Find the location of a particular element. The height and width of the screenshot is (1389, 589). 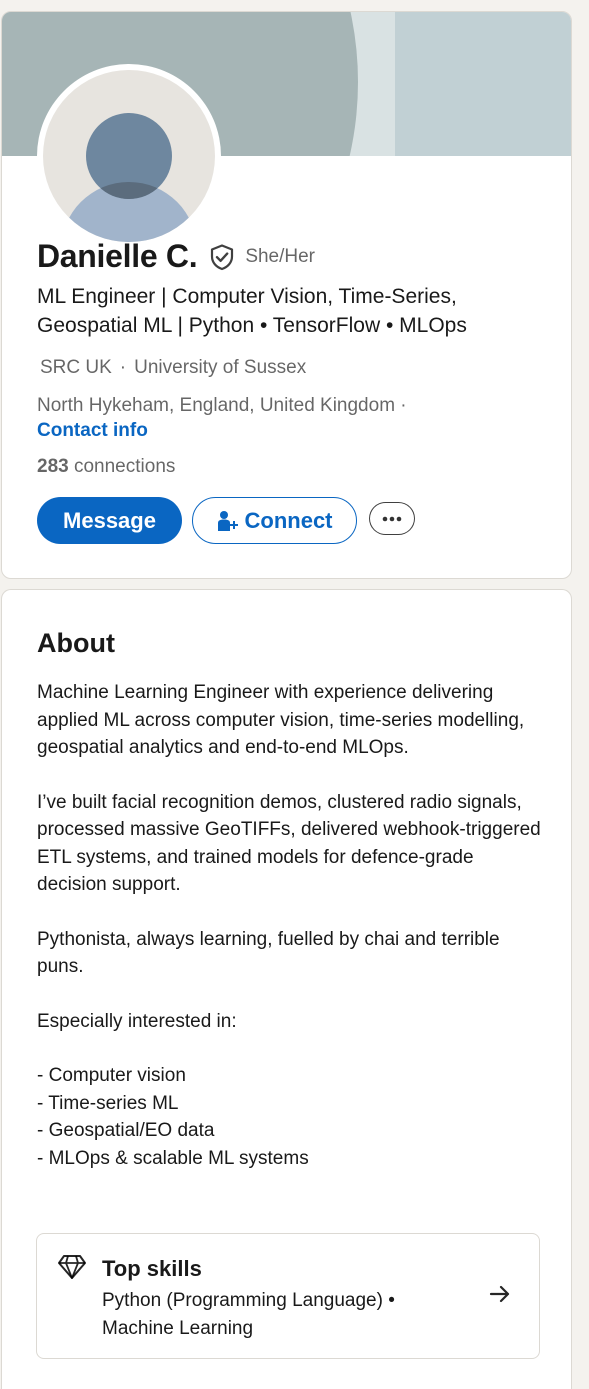

list-item: - Time-series ML is located at coordinates (108, 1103).